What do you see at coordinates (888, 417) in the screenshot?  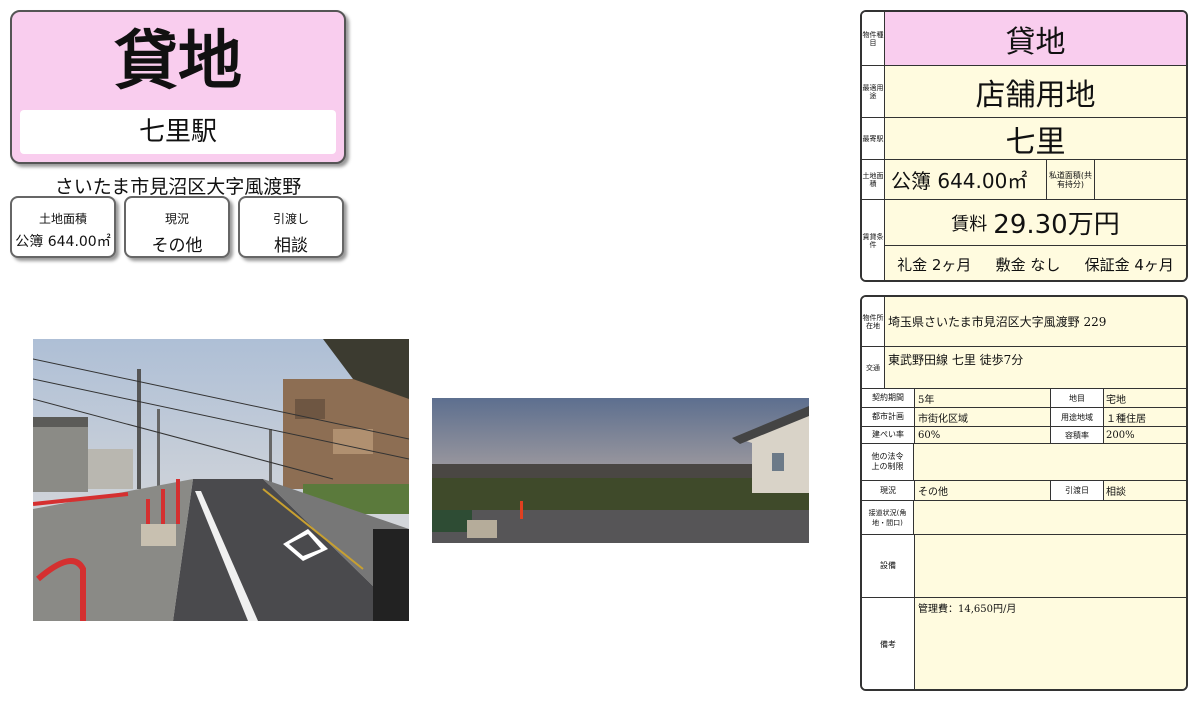 I see `detail-header: 都市計画` at bounding box center [888, 417].